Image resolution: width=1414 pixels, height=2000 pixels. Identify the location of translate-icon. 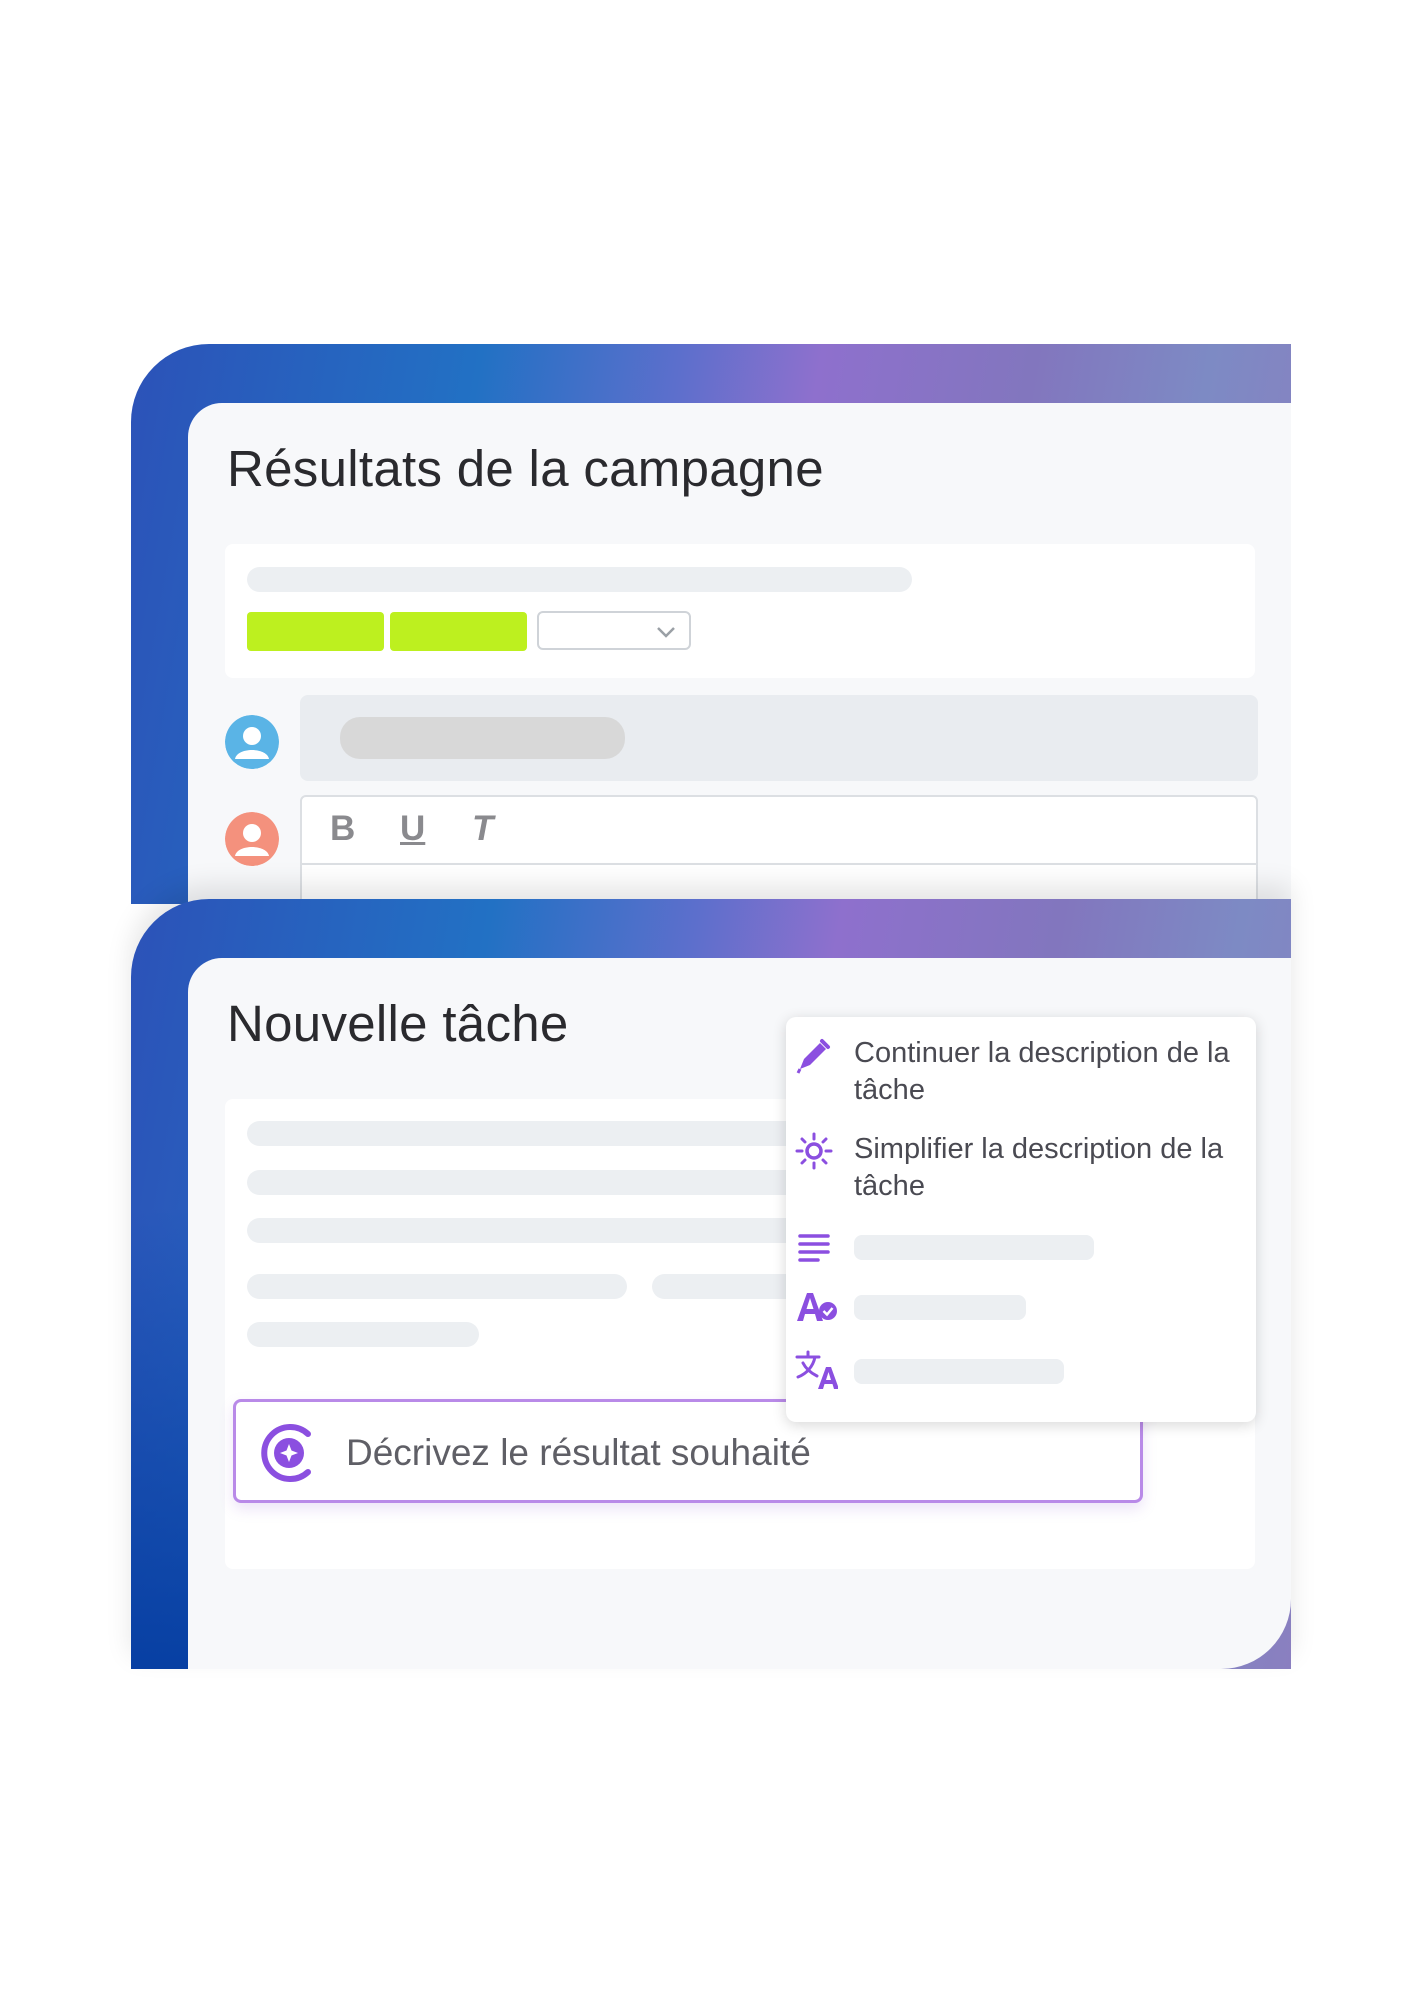
(816, 1369).